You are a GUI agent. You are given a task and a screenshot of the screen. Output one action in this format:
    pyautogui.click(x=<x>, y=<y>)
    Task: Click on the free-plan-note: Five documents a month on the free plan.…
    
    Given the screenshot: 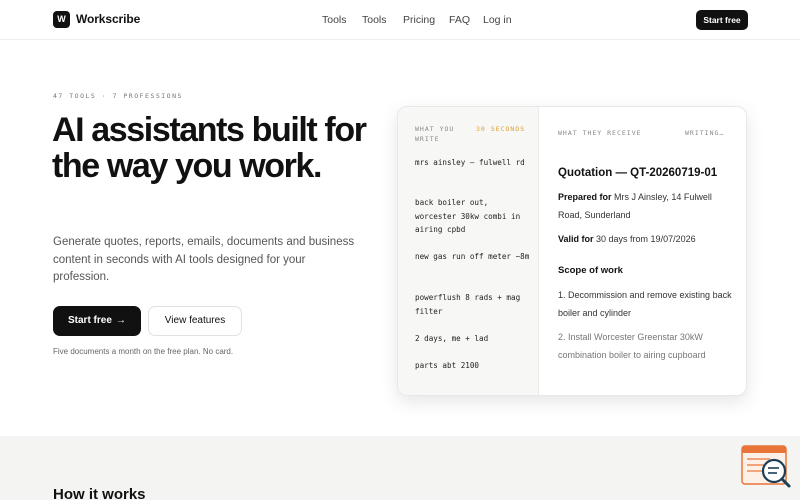 What is the action you would take?
    pyautogui.click(x=143, y=351)
    